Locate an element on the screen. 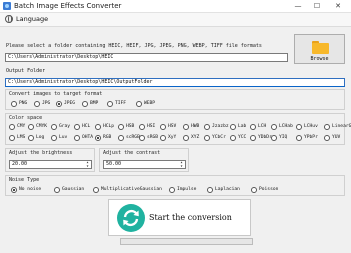  radio-label: Log is located at coordinates (40, 137).